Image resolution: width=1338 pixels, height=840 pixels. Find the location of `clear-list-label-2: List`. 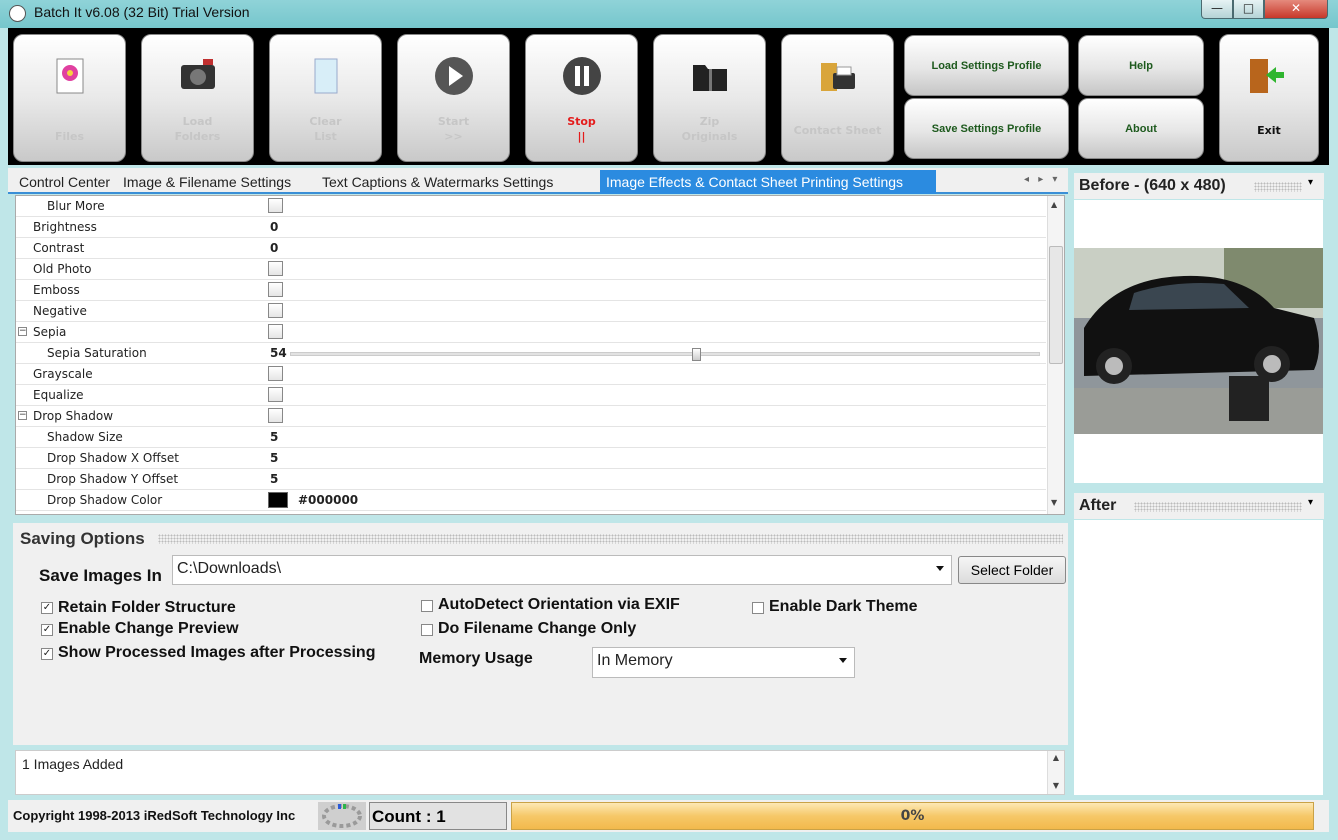

clear-list-label-2: List is located at coordinates (325, 136).